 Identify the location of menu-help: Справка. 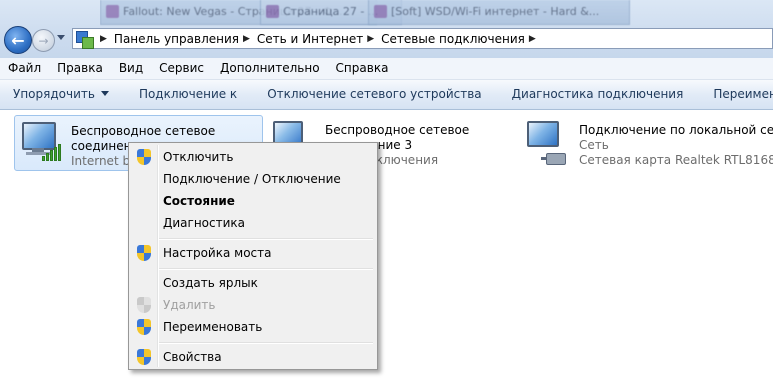
(362, 68).